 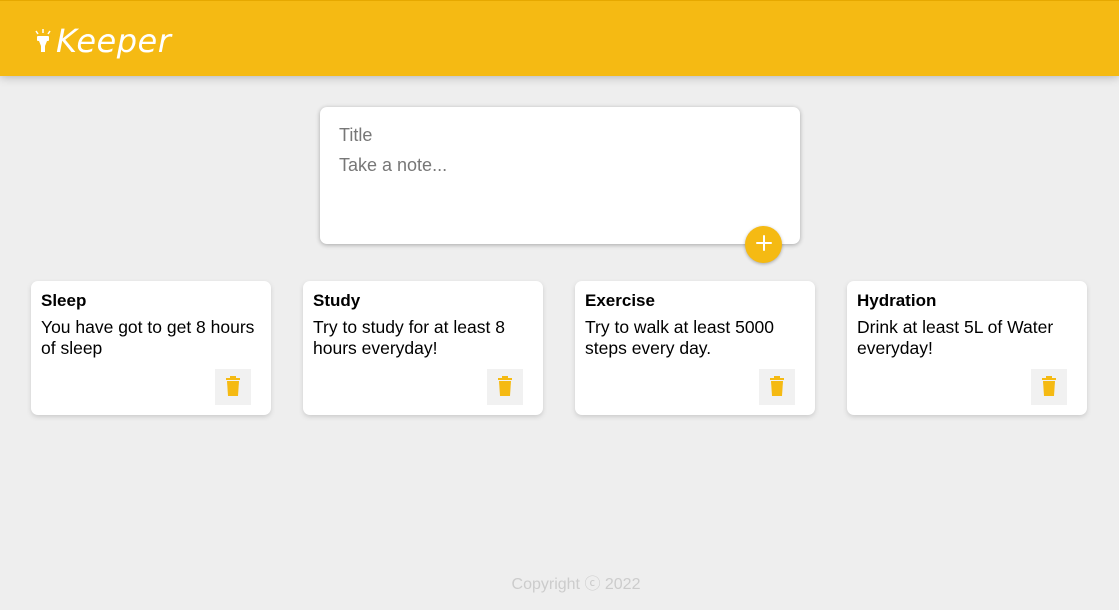 I want to click on footer: Copyright ⓒ 2022, so click(x=559, y=582).